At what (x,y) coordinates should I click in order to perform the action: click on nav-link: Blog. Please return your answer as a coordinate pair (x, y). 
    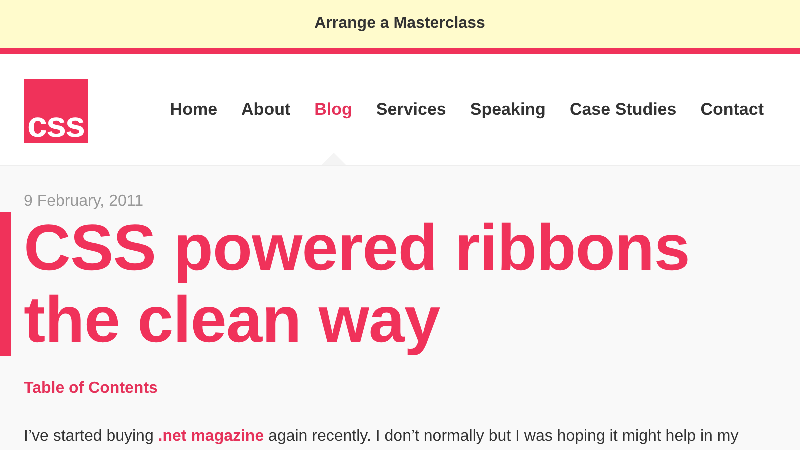
    Looking at the image, I should click on (333, 110).